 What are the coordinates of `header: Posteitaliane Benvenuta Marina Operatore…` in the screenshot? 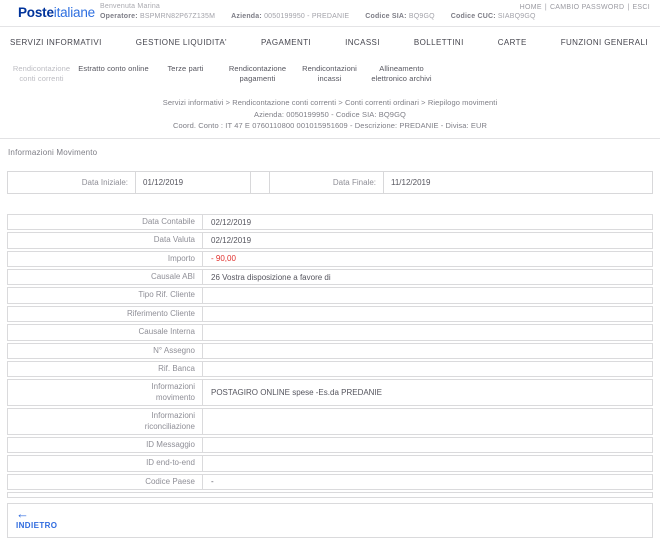 It's located at (330, 13).